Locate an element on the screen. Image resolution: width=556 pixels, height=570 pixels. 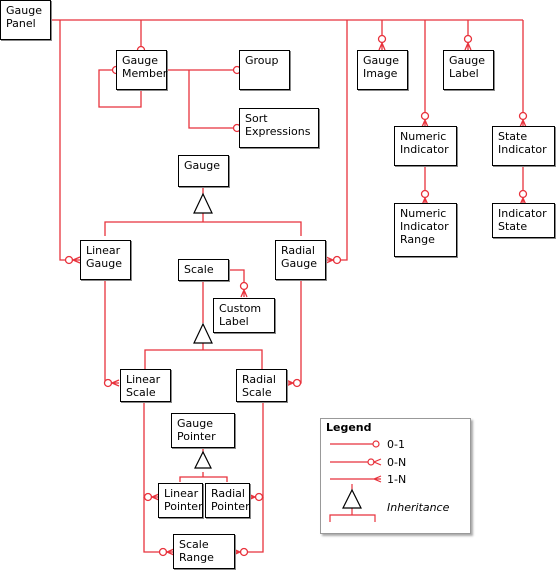
entity-gauge-panel: Gauge Panel is located at coordinates (25, 20).